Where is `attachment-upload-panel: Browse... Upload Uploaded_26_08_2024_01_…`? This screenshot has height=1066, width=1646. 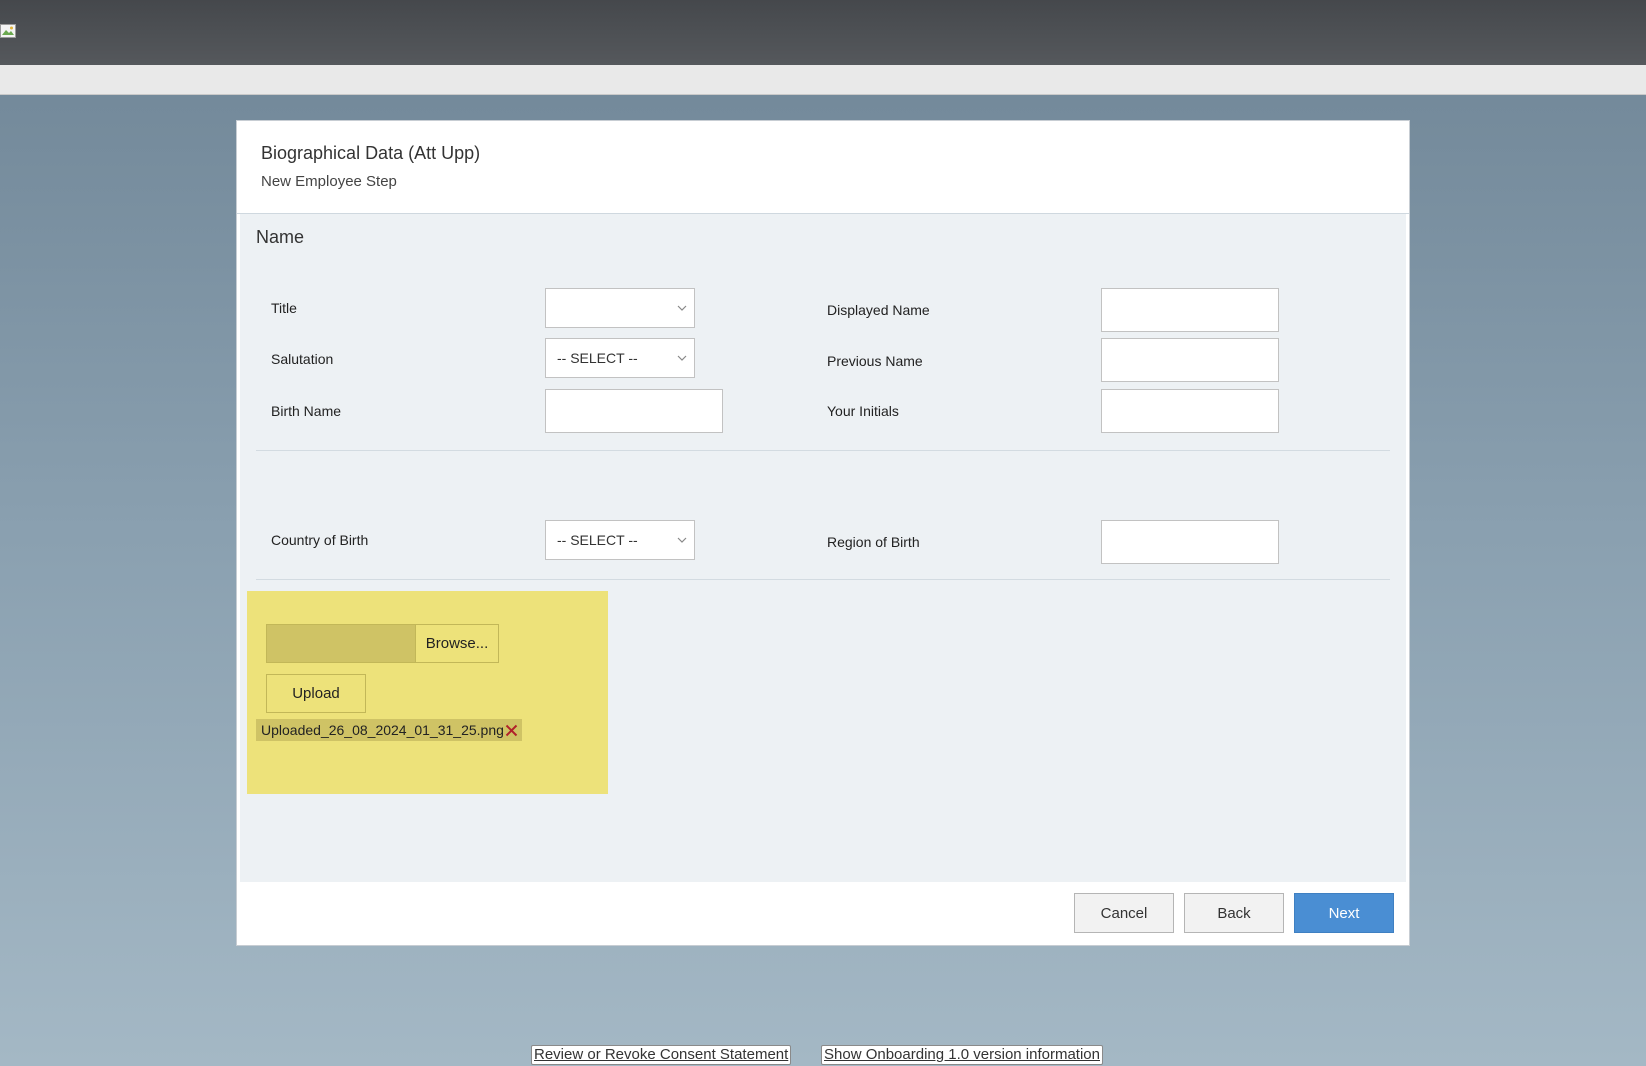 attachment-upload-panel: Browse... Upload Uploaded_26_08_2024_01_… is located at coordinates (427, 692).